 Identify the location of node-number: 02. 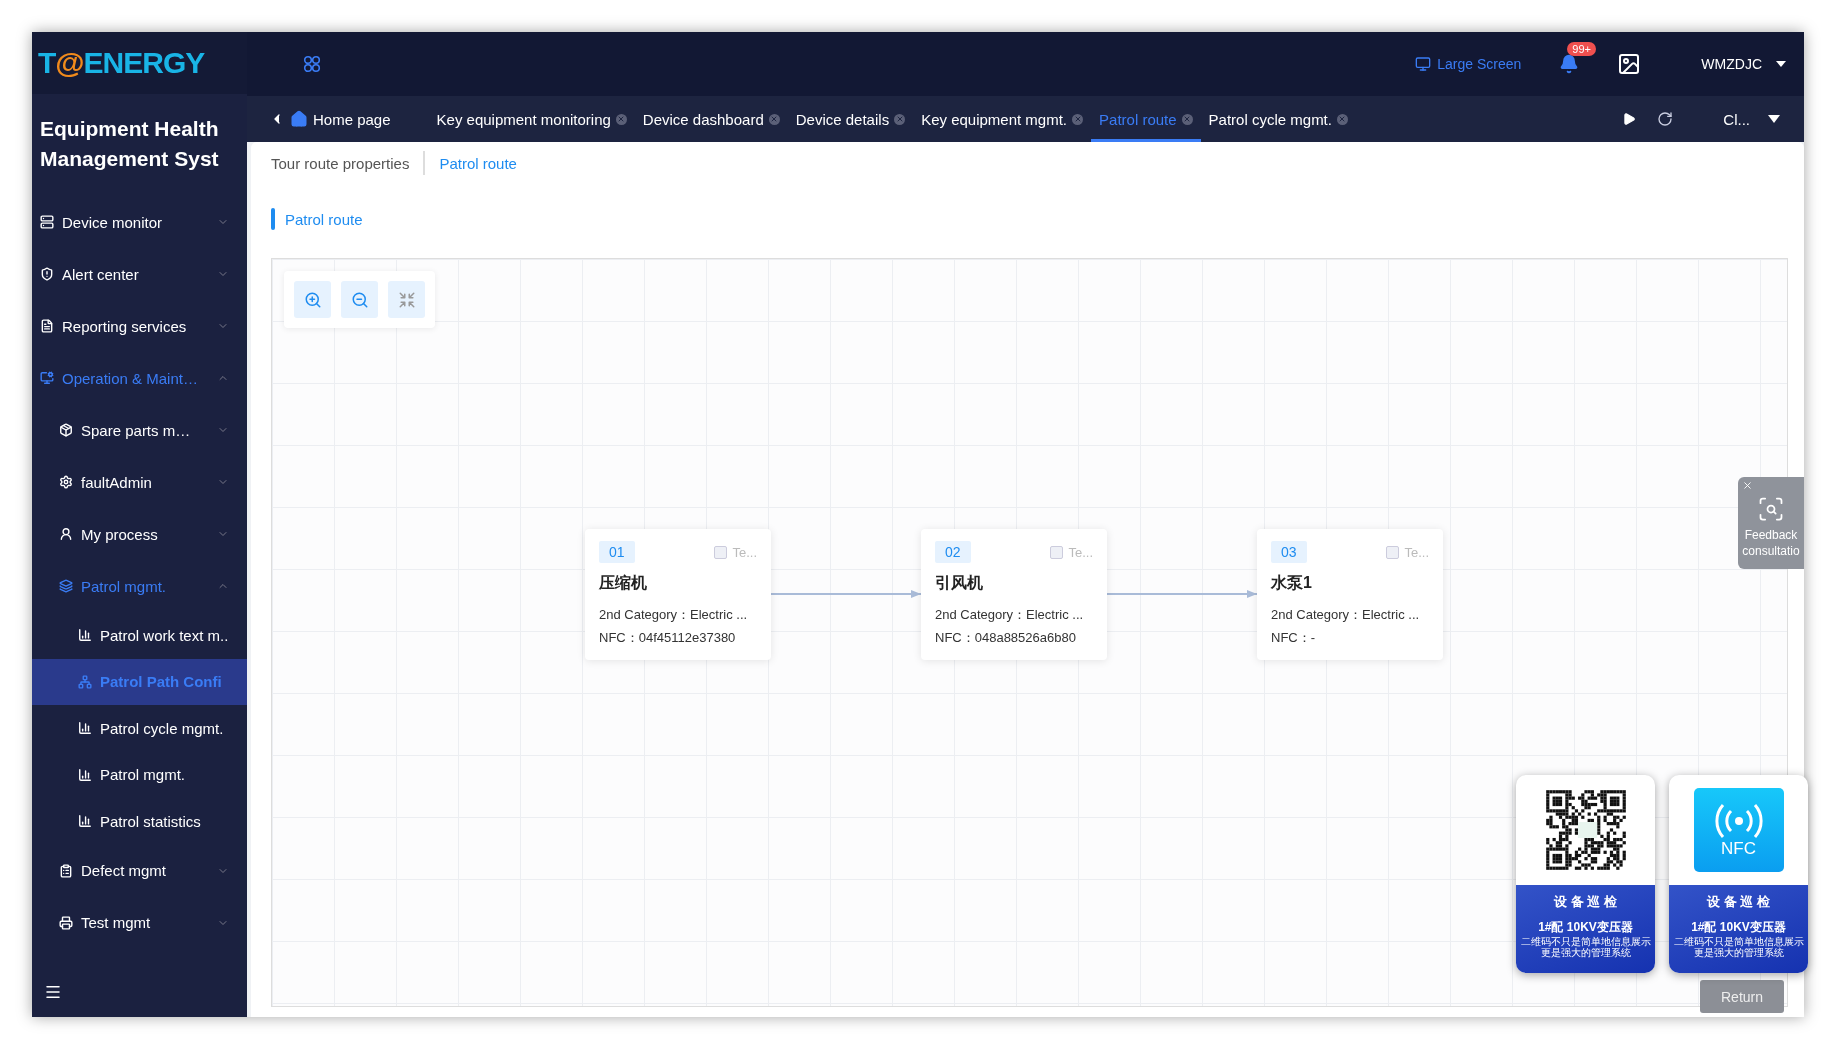
(953, 552).